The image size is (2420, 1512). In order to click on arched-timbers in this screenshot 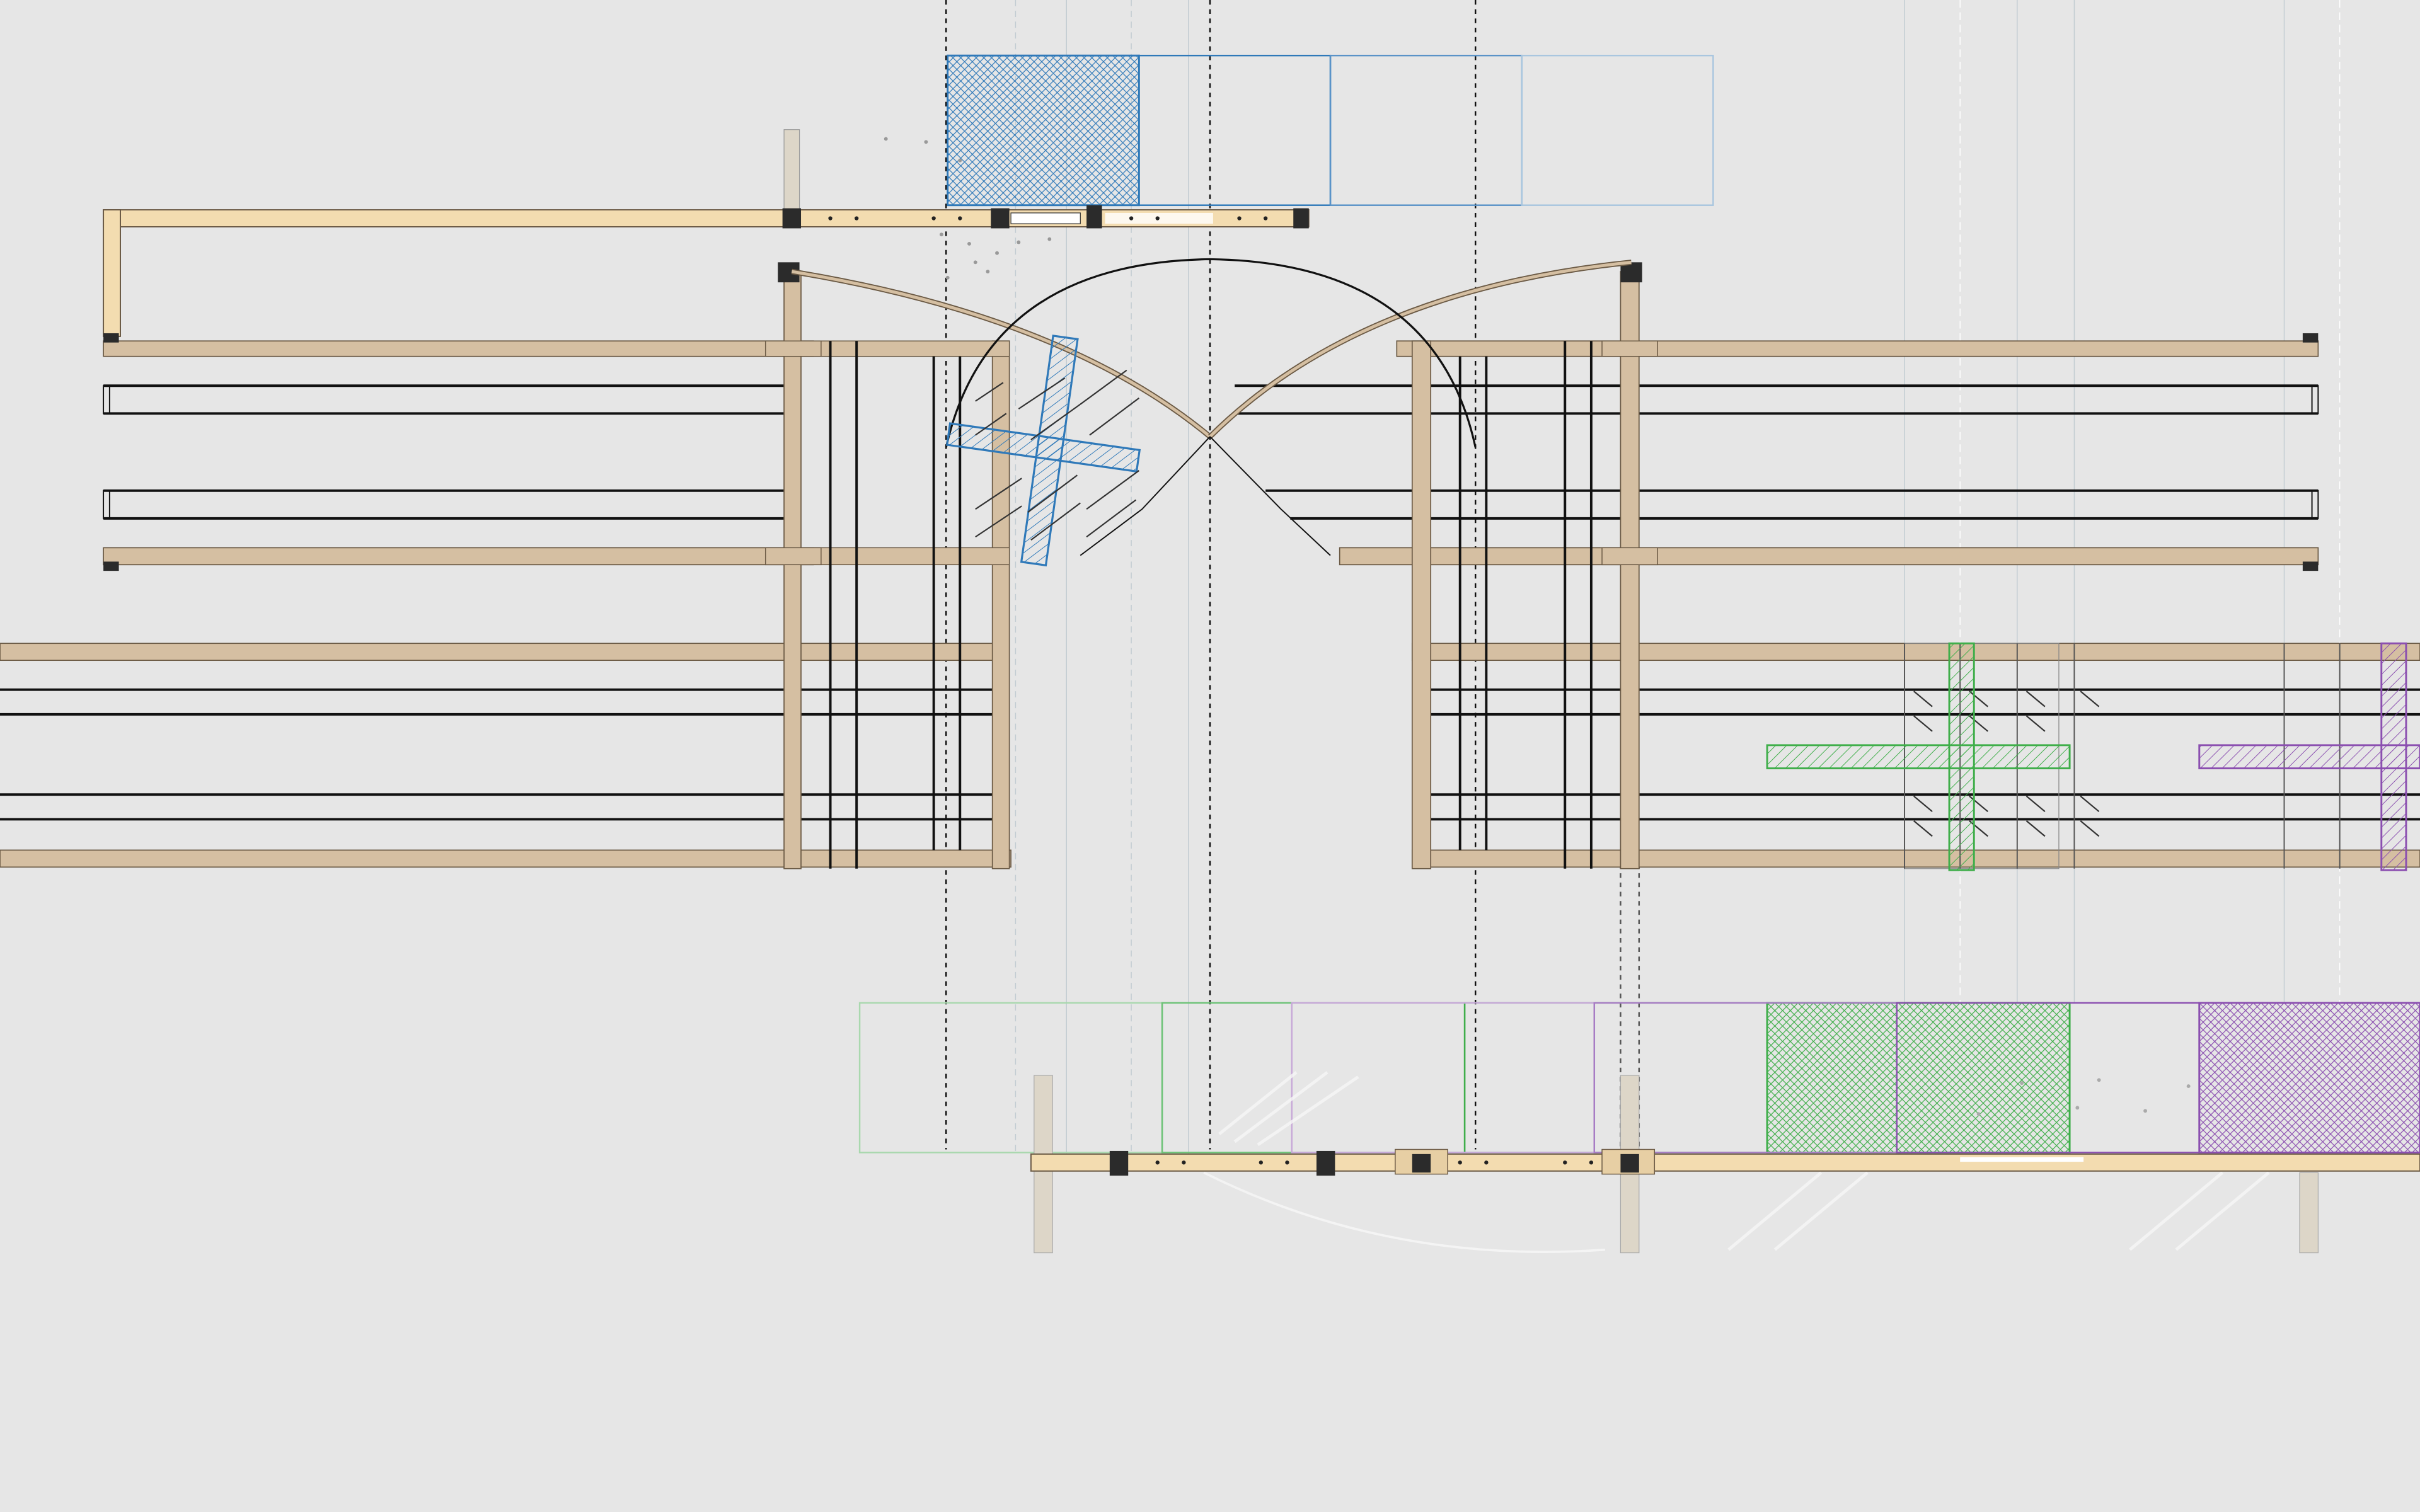, I will do `click(1211, 407)`.